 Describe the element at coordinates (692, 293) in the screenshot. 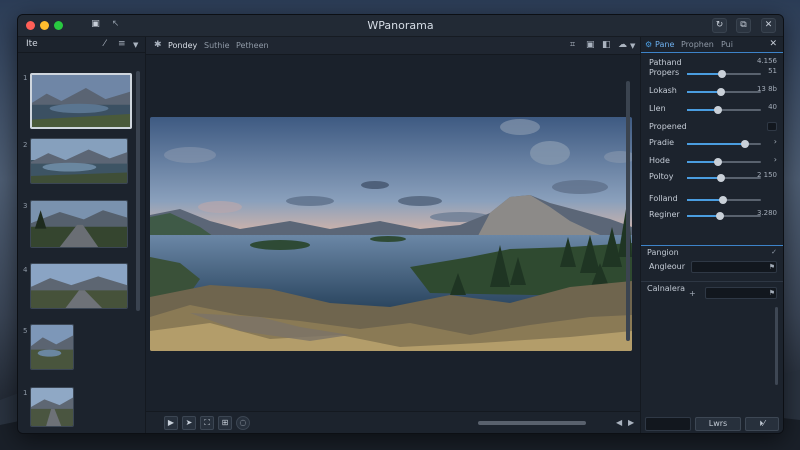

I see `add-icon: +` at that location.